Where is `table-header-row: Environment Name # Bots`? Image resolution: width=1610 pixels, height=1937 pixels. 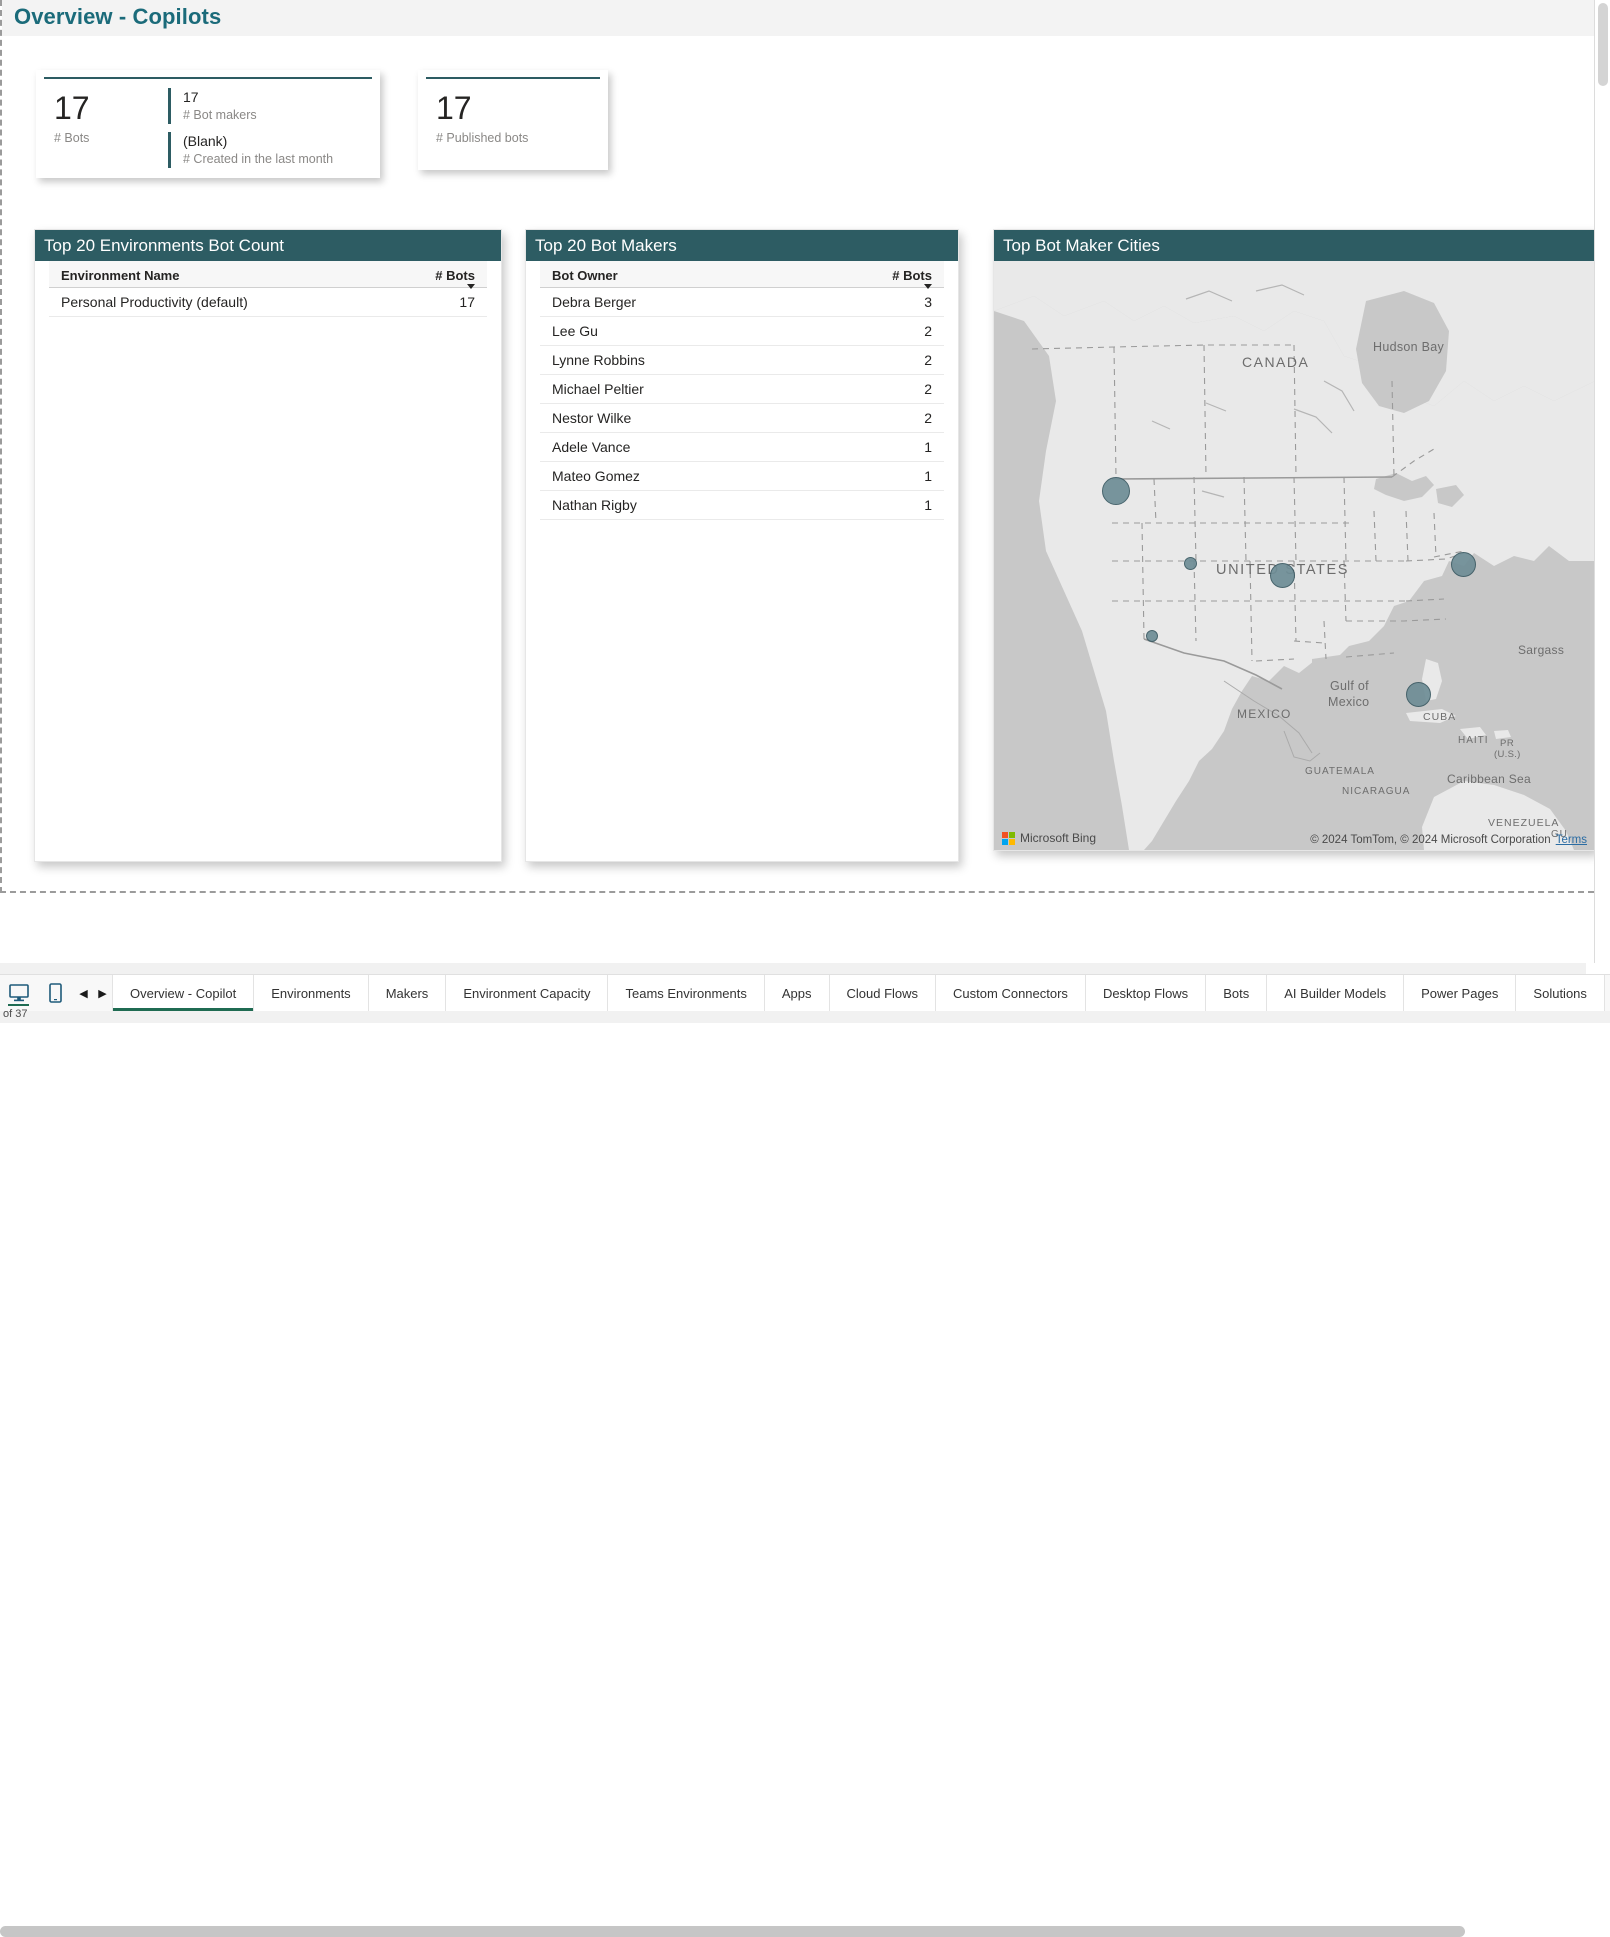
table-header-row: Environment Name # Bots is located at coordinates (268, 275).